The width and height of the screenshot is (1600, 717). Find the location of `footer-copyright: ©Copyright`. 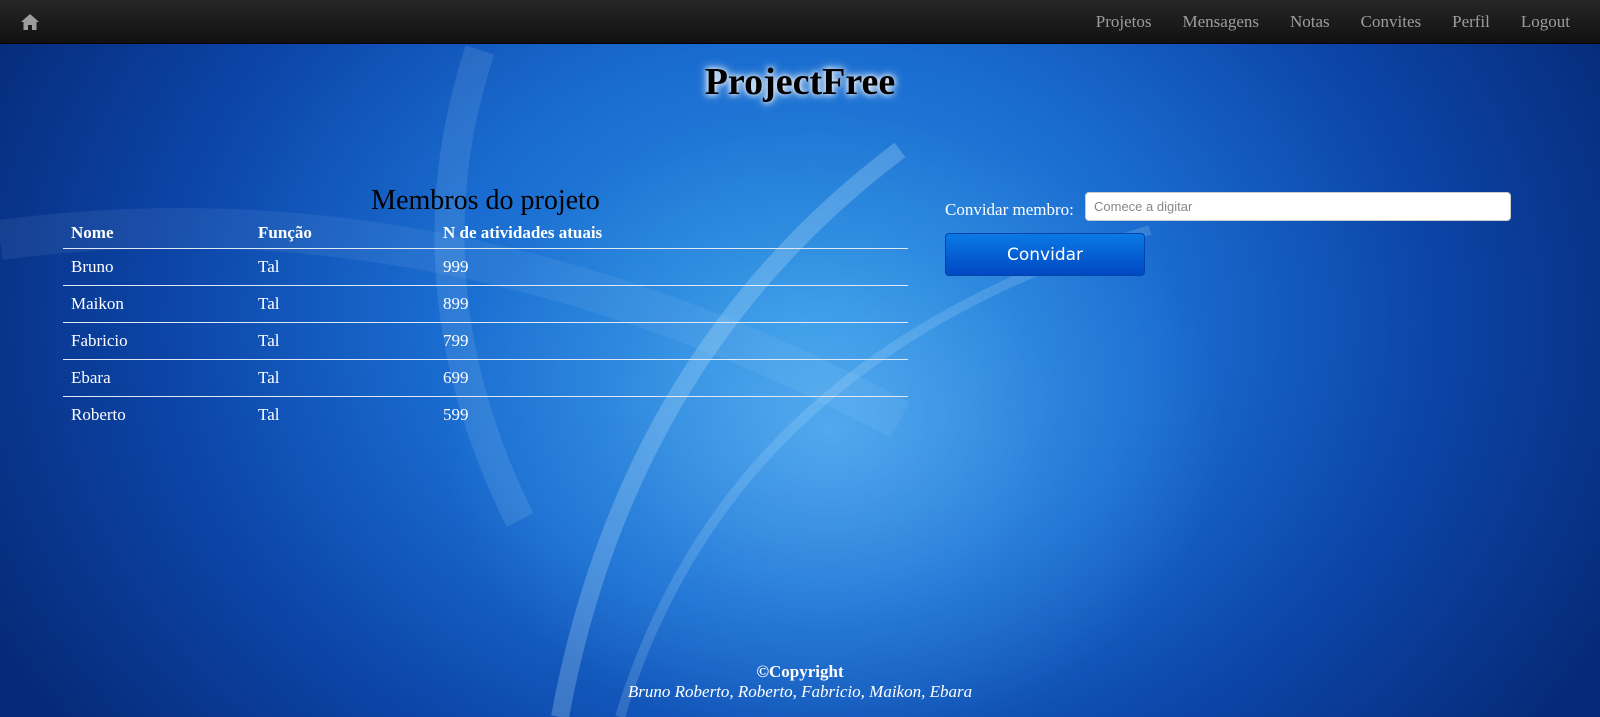

footer-copyright: ©Copyright is located at coordinates (800, 671).